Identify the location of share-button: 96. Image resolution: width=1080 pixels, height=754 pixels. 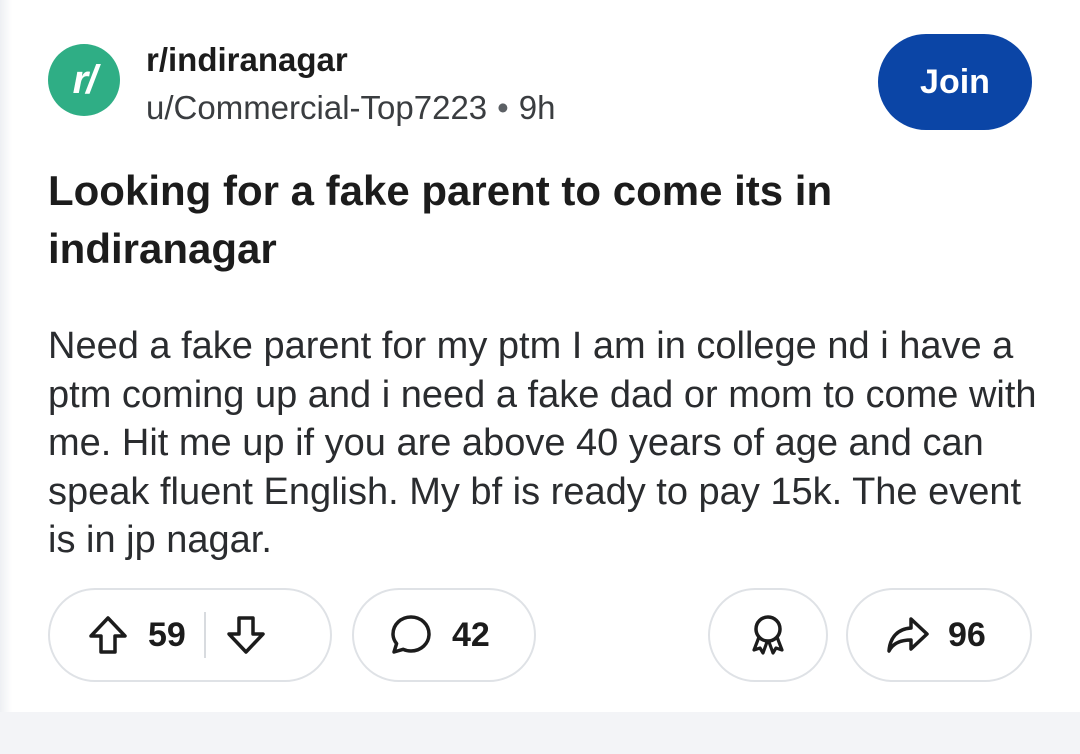
(939, 635).